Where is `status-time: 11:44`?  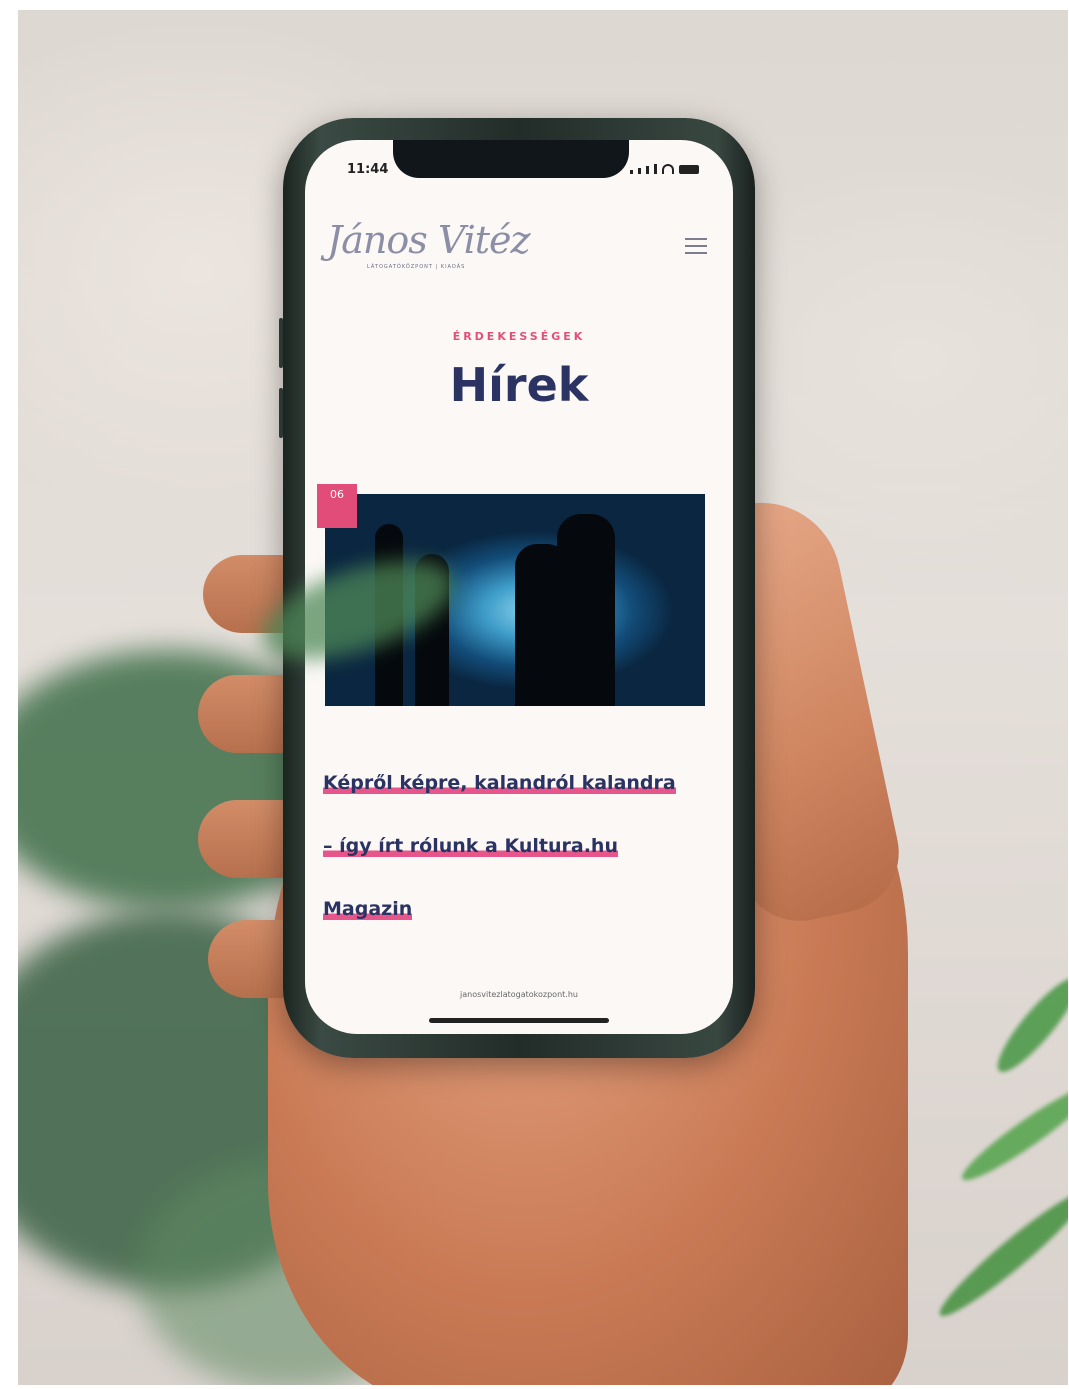
status-time: 11:44 is located at coordinates (368, 169).